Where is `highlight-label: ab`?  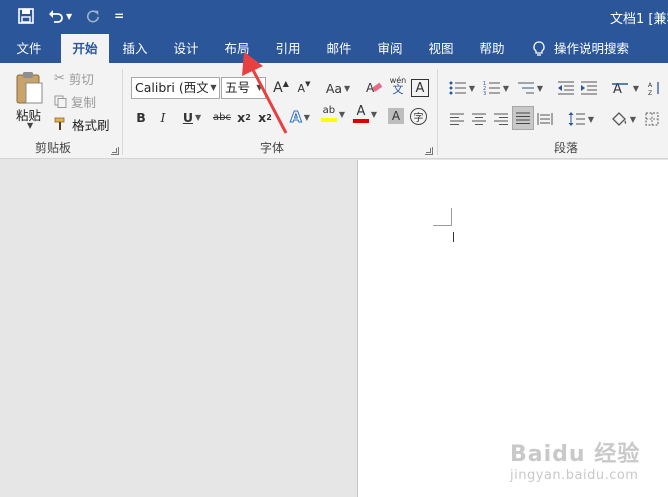 highlight-label: ab is located at coordinates (329, 110).